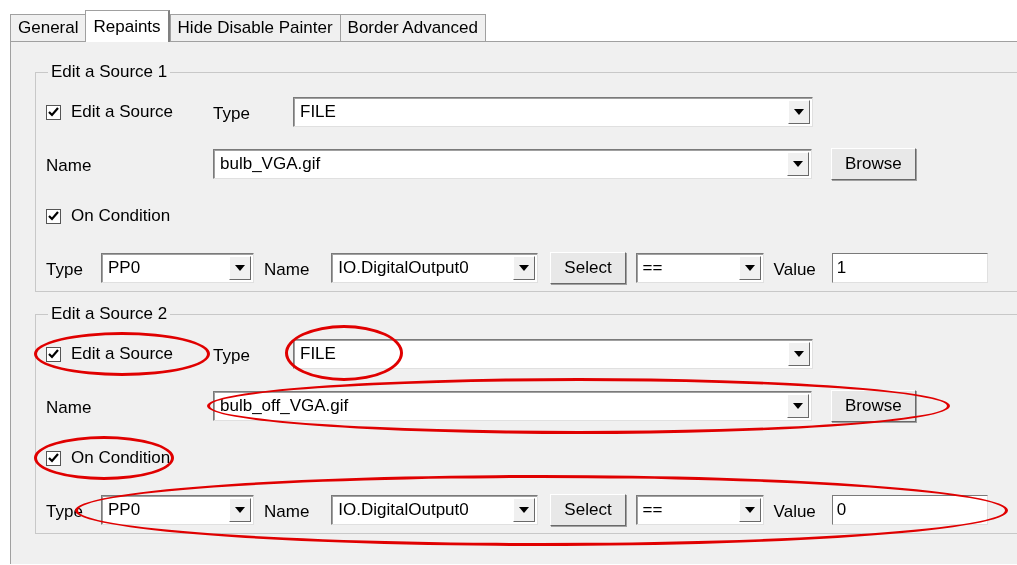 The height and width of the screenshot is (565, 1017). I want to click on tab: General, so click(48, 28).